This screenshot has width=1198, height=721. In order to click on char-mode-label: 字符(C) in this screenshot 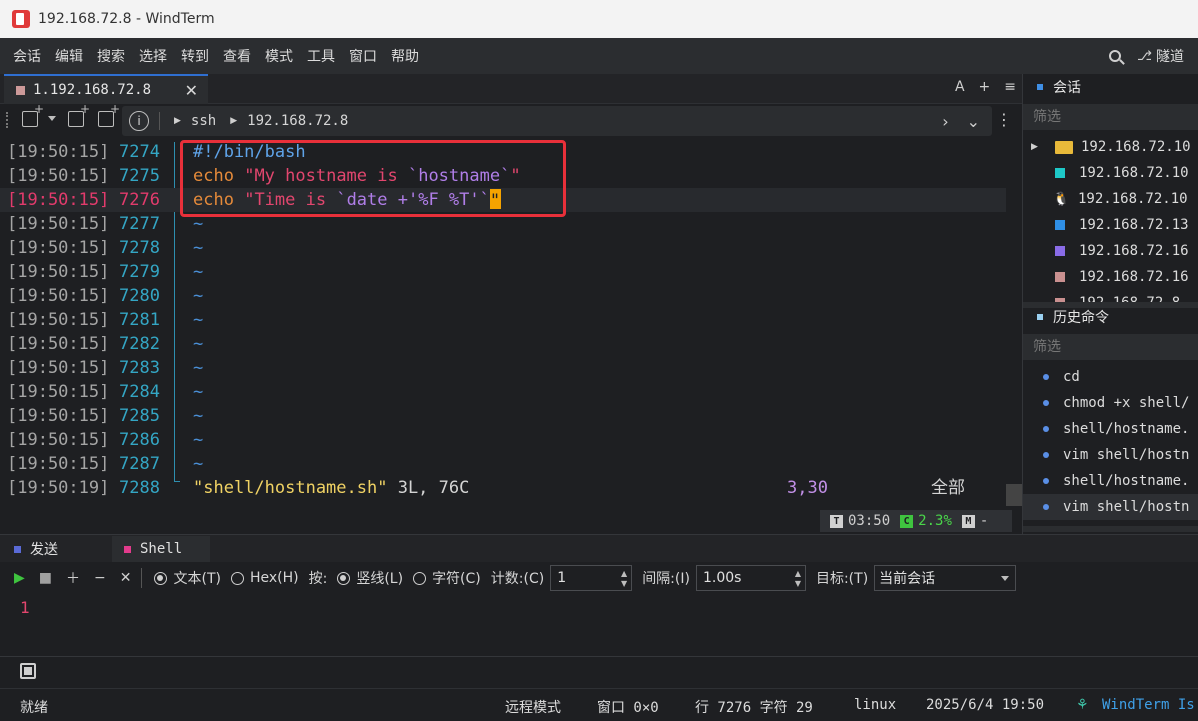, I will do `click(456, 579)`.